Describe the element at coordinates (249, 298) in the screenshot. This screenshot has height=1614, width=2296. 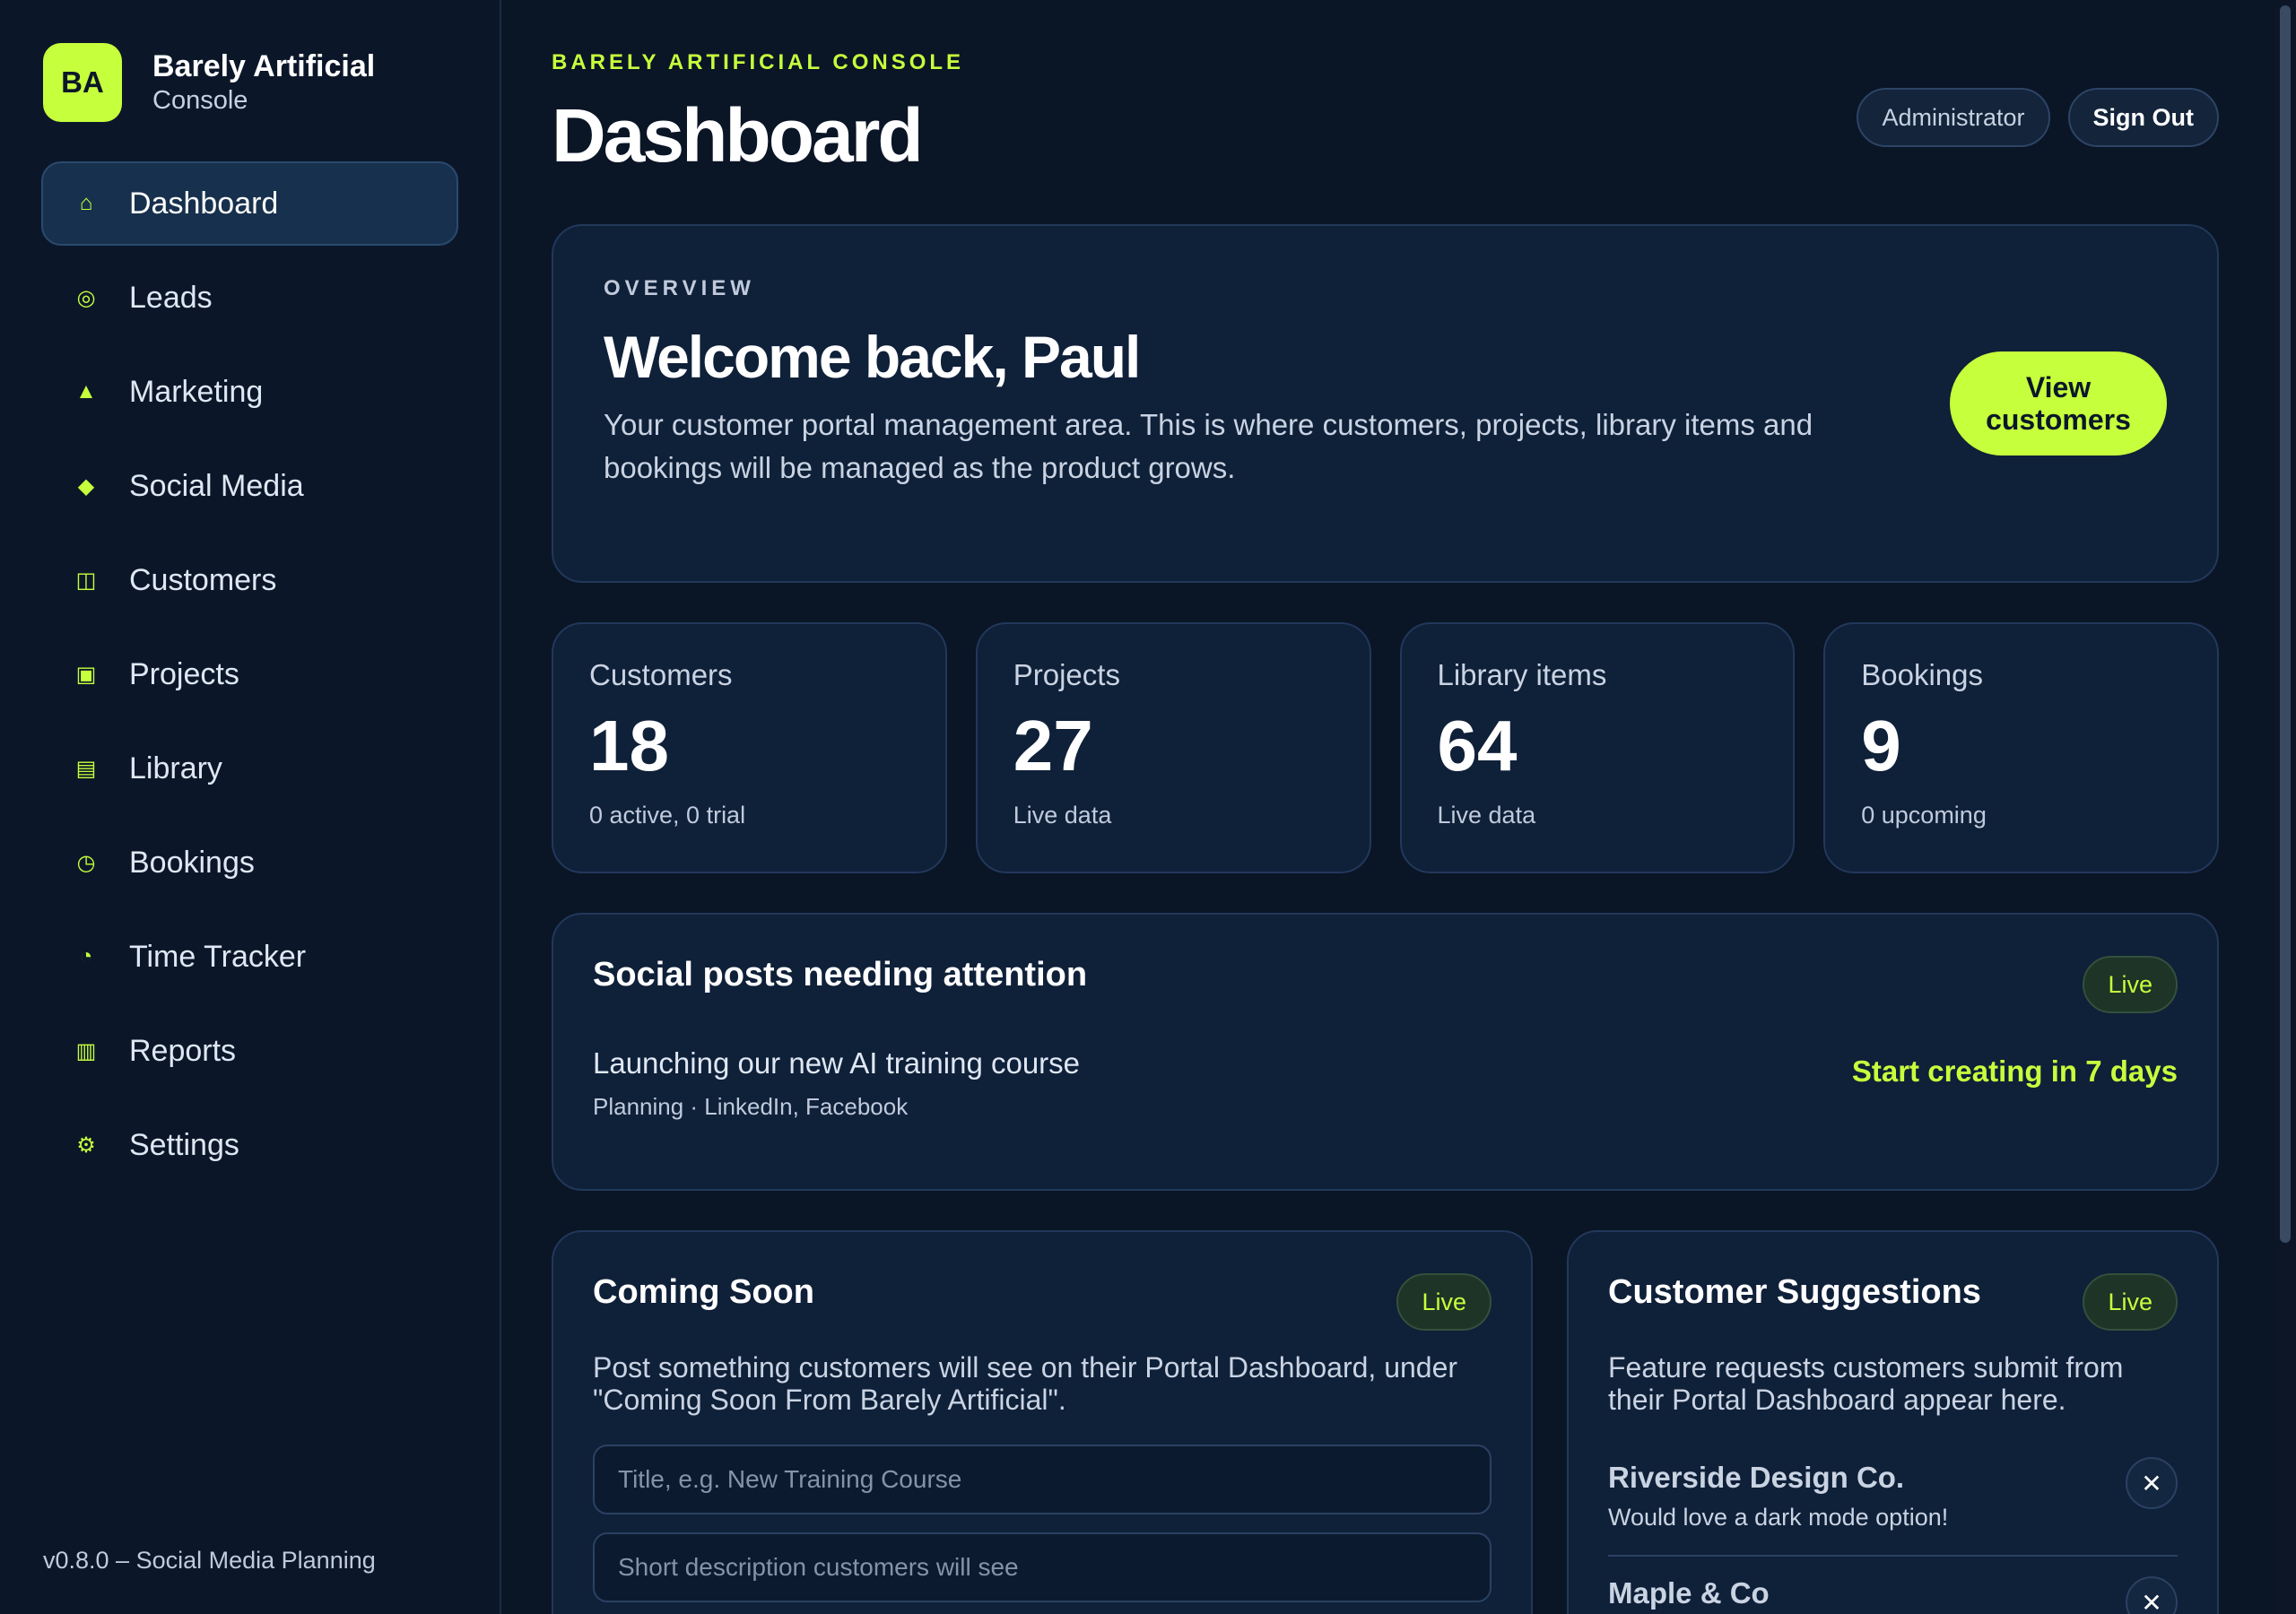
I see `sidebar-item-leads: ◎ Leads` at that location.